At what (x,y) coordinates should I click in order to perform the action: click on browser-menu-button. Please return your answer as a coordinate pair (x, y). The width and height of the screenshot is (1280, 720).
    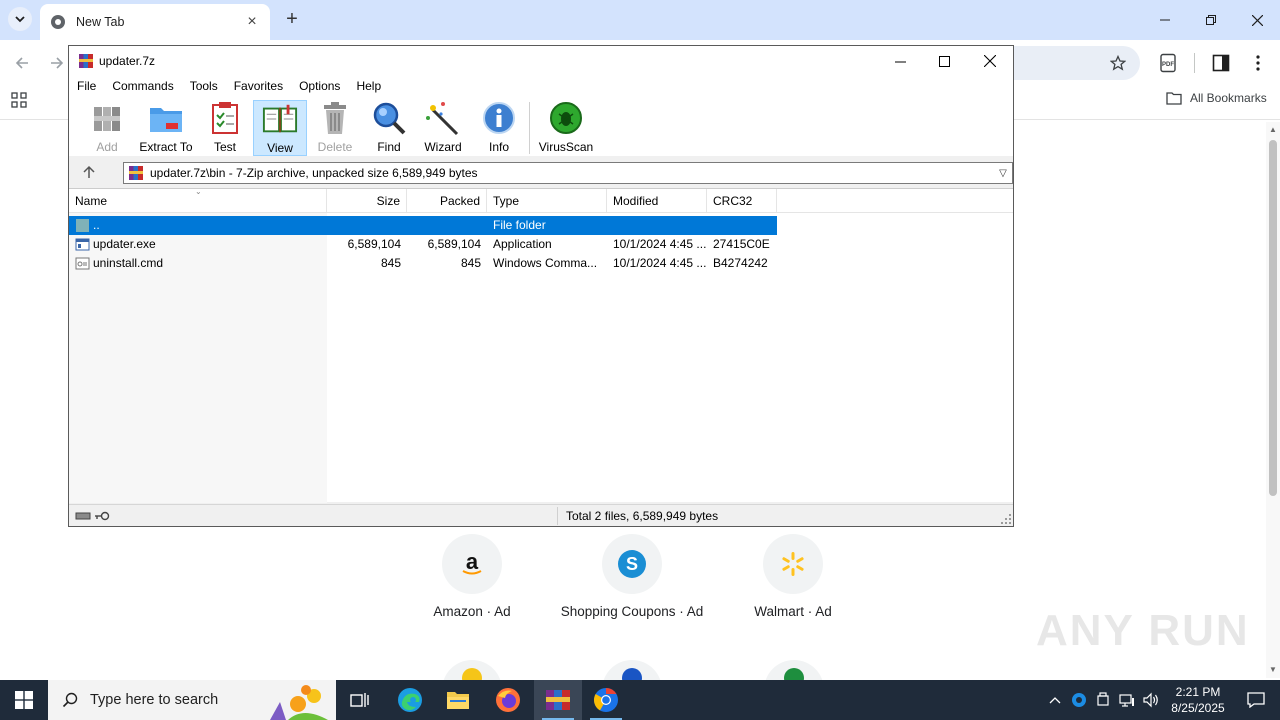
    Looking at the image, I should click on (1258, 63).